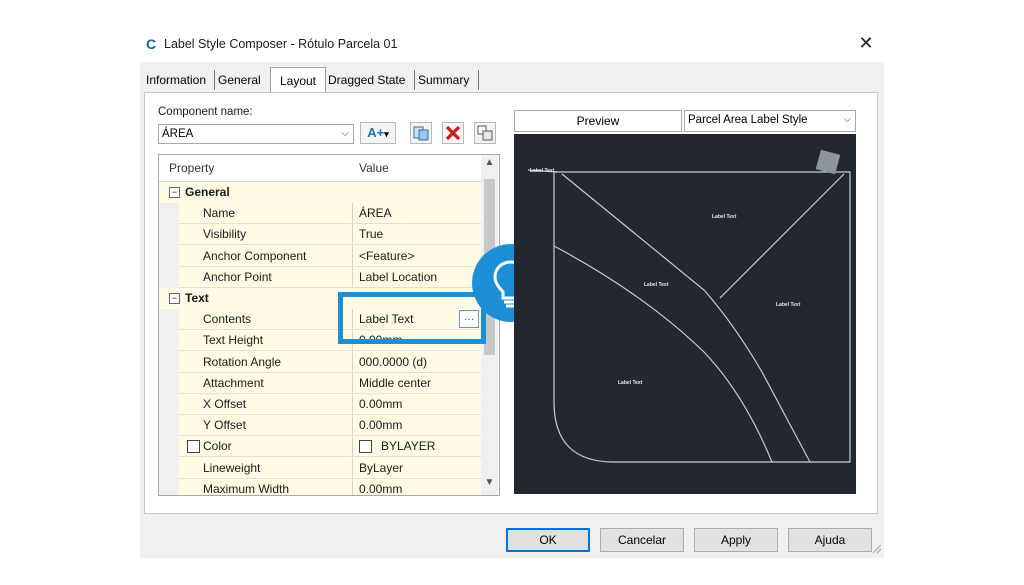  I want to click on add-component-button: A+▾, so click(378, 133).